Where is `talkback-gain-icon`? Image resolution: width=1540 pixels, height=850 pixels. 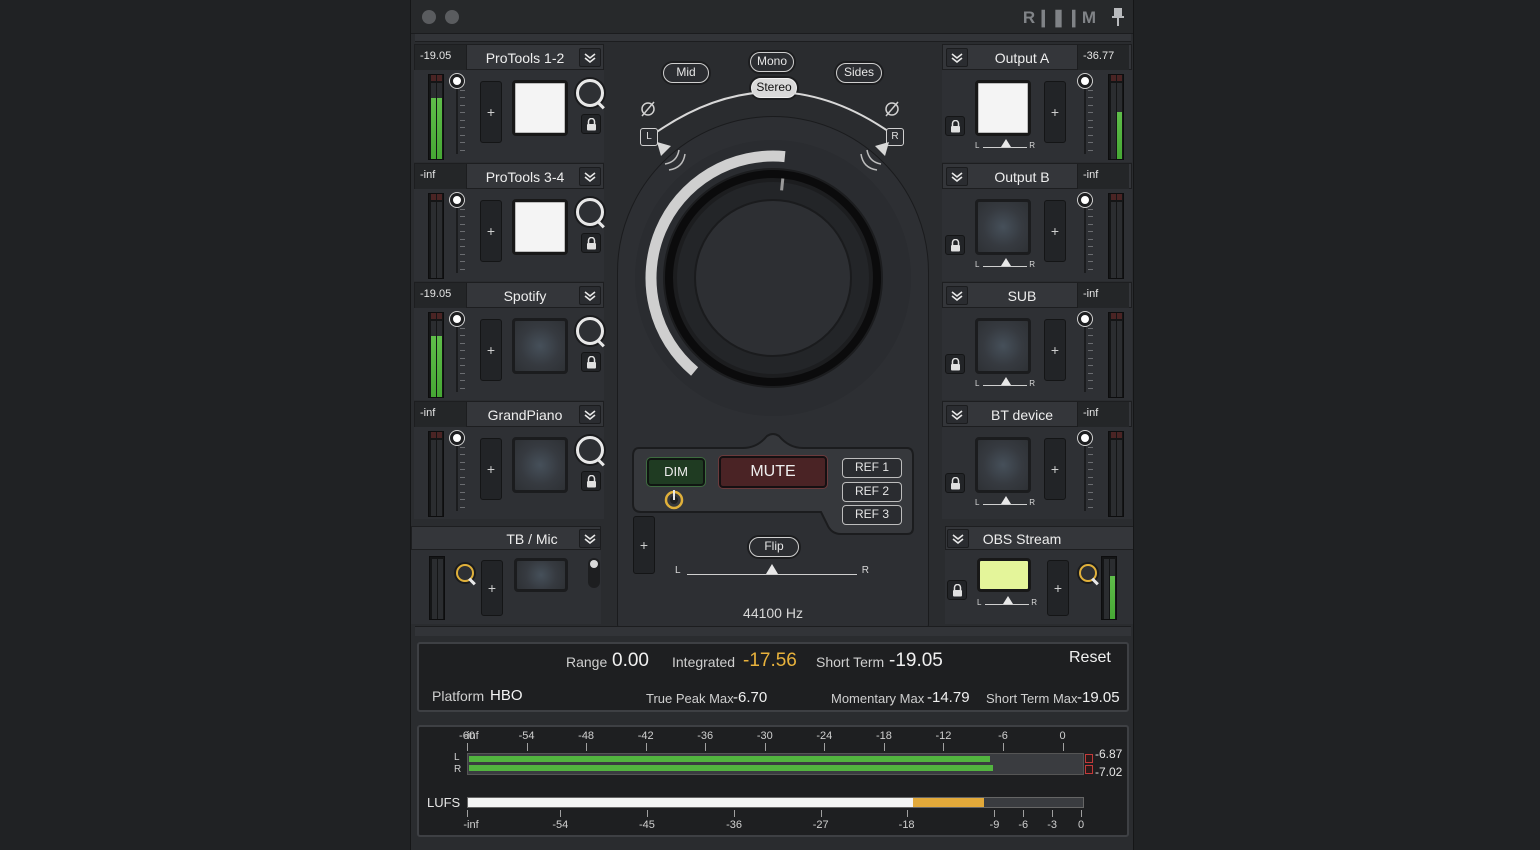
talkback-gain-icon is located at coordinates (465, 573).